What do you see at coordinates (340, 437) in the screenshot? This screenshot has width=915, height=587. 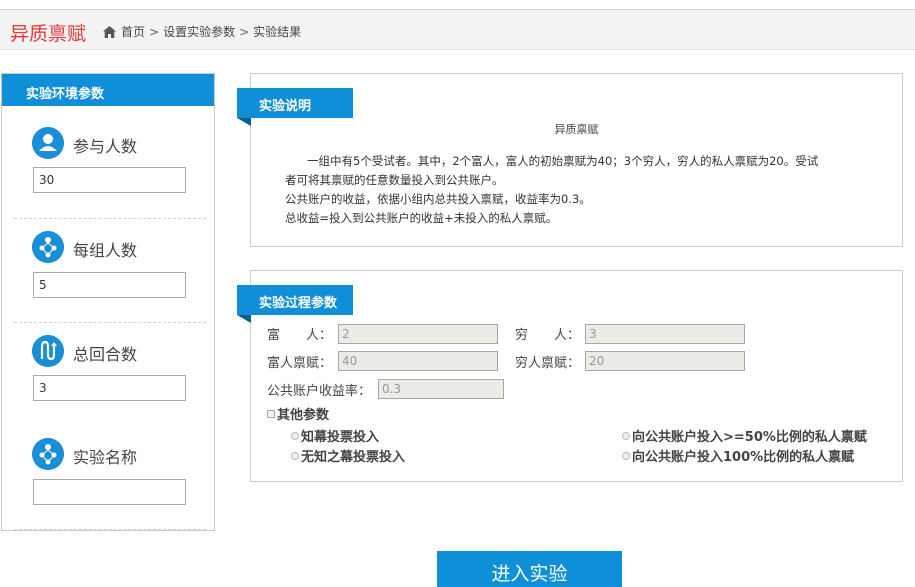 I see `option-label: 知幕投票投入` at bounding box center [340, 437].